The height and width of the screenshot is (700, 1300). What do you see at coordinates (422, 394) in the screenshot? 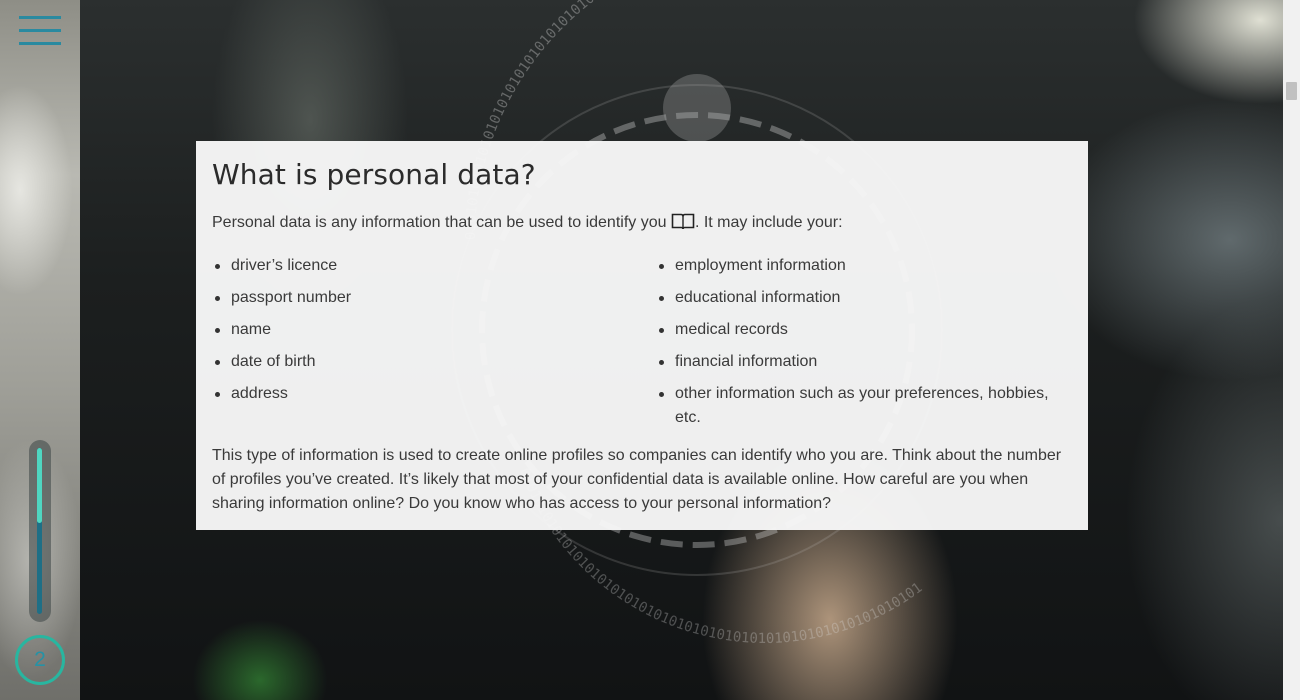
I see `list-item: address` at bounding box center [422, 394].